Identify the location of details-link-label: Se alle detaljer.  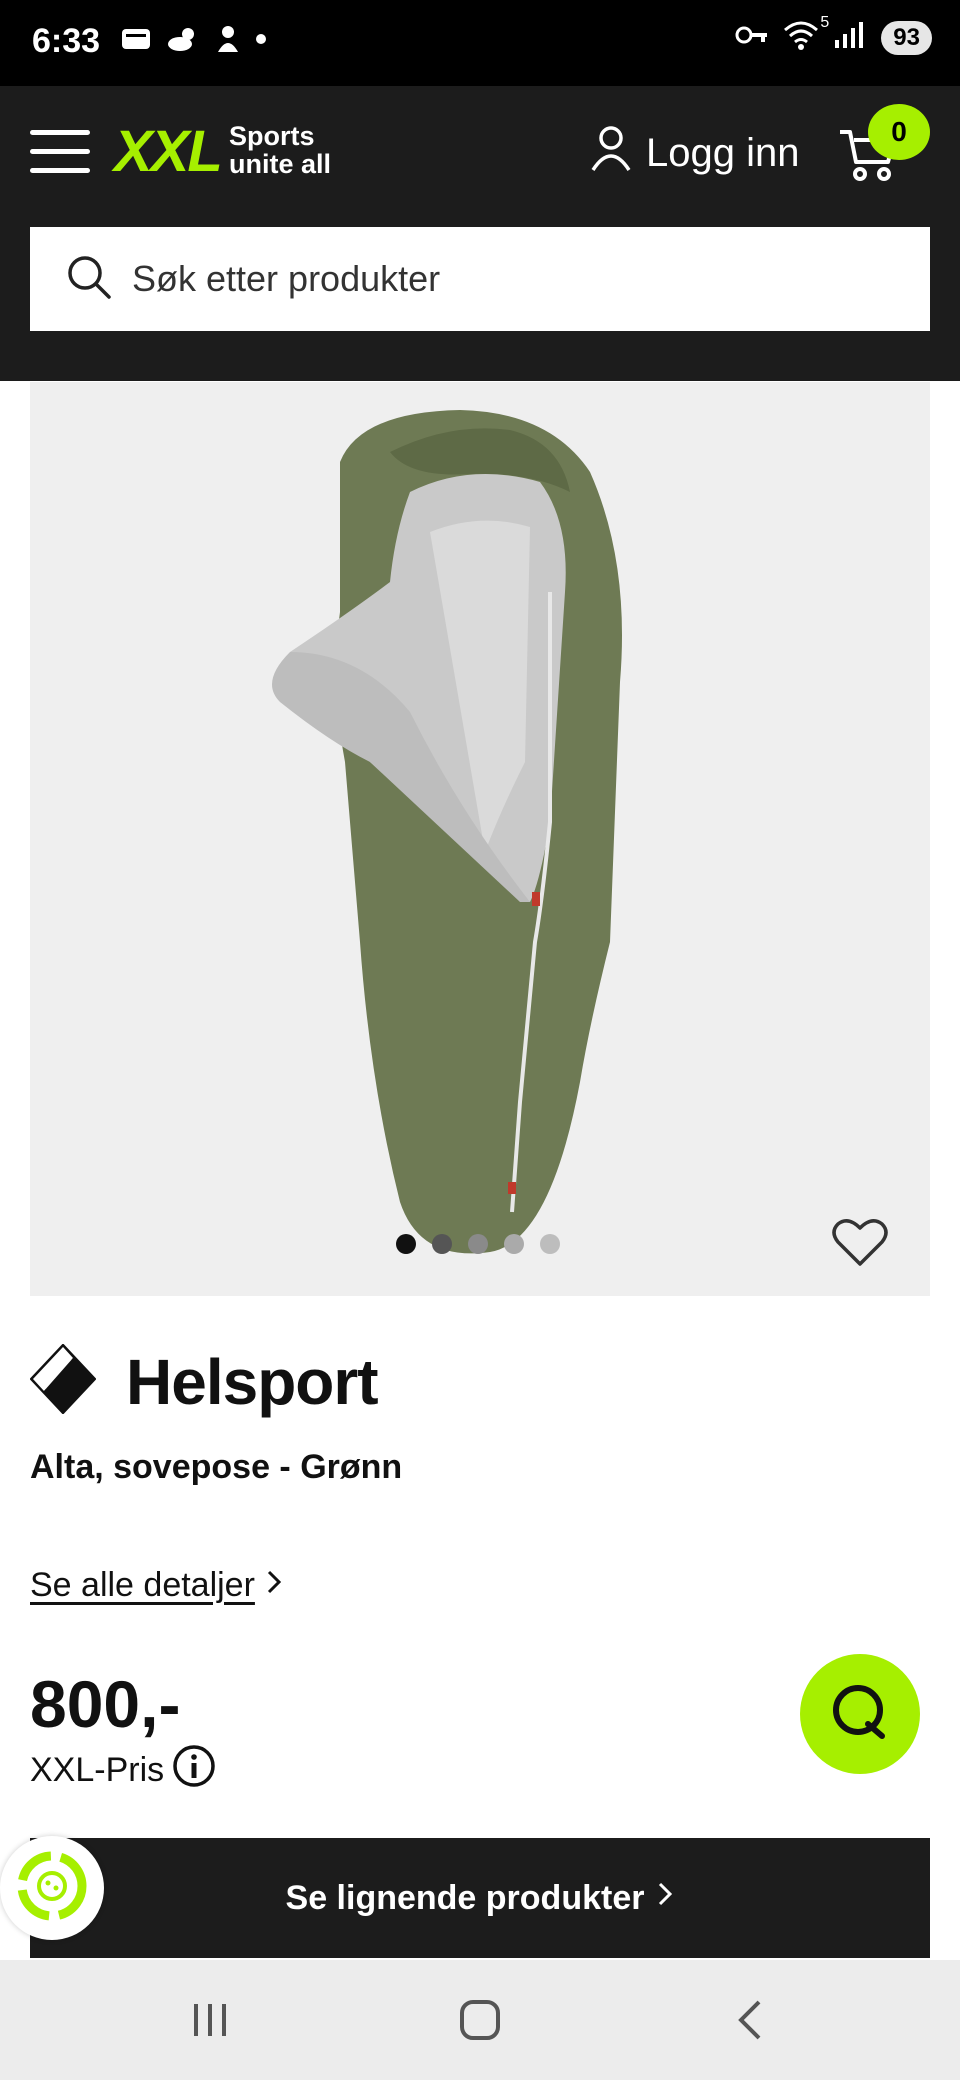
(142, 1585).